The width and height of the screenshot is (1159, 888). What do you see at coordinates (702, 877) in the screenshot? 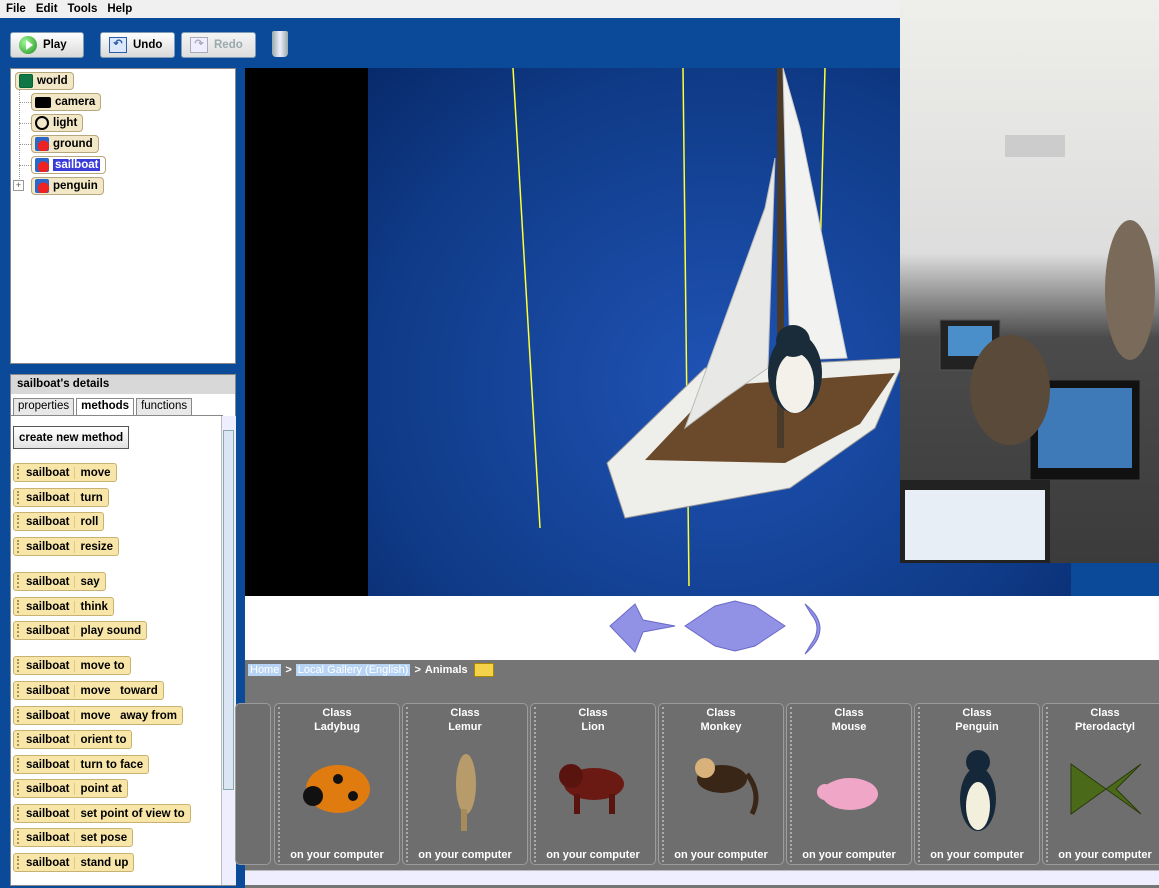
I see `gallery-scrollbar` at bounding box center [702, 877].